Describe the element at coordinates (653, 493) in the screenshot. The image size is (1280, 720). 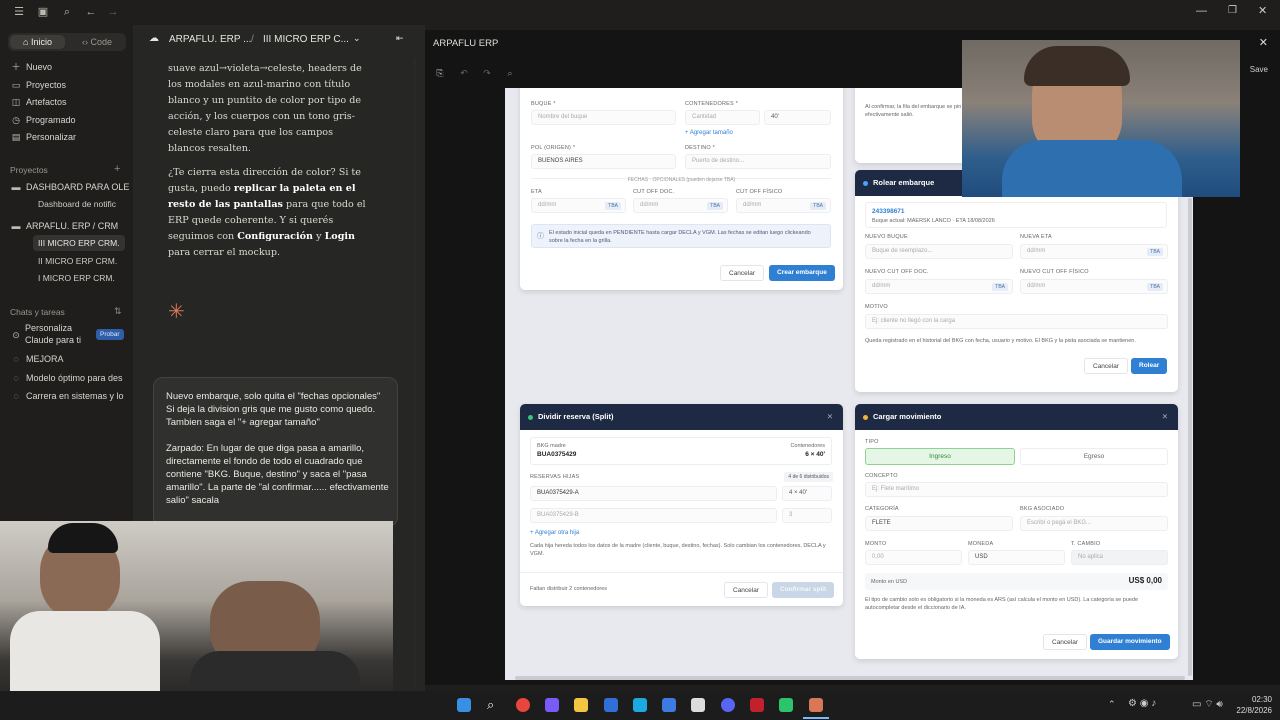
I see `hija-input: BUA0375429-A` at that location.